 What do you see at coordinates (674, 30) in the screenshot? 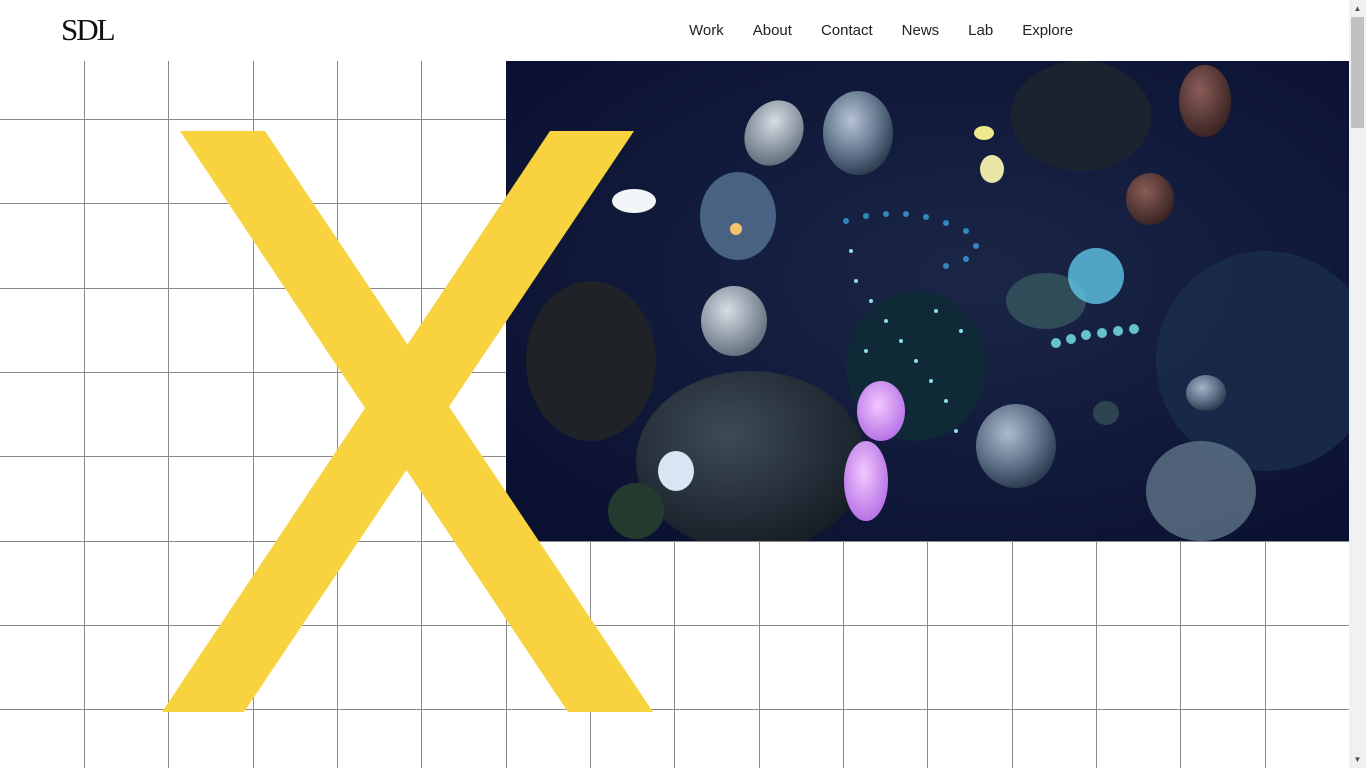
I see `site-header: SDL Work About Contact News Lab Explore` at bounding box center [674, 30].